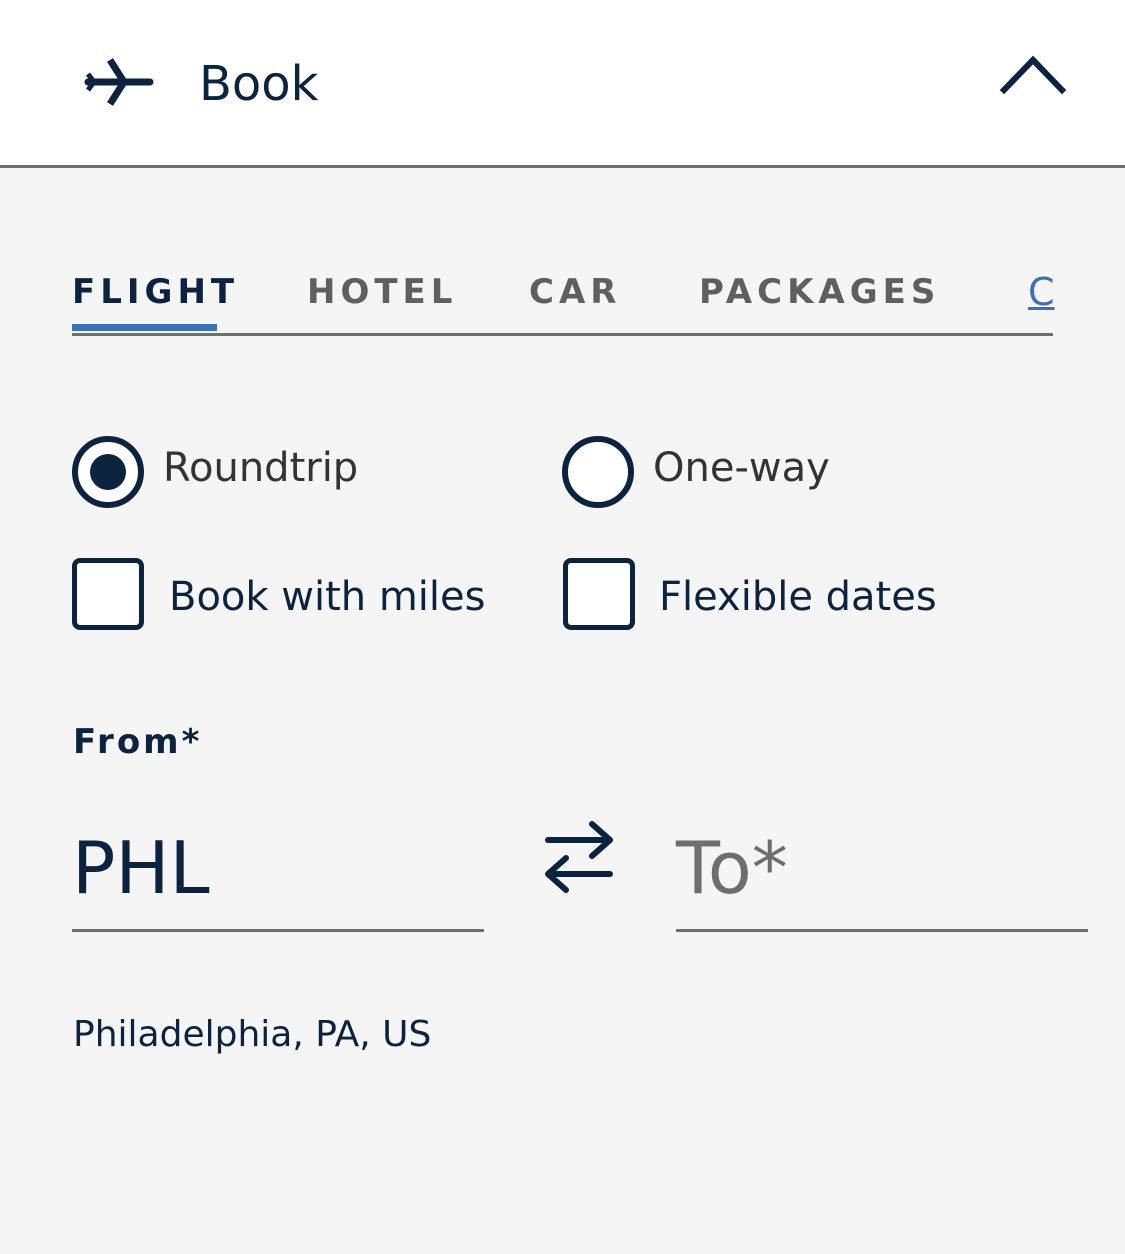  I want to click on tab-more-truncated: C, so click(1041, 292).